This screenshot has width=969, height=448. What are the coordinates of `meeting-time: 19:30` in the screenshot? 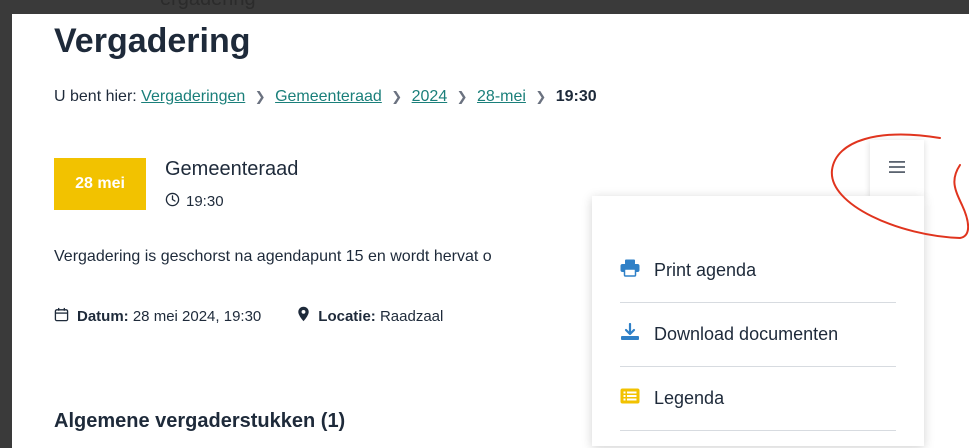 It's located at (194, 201).